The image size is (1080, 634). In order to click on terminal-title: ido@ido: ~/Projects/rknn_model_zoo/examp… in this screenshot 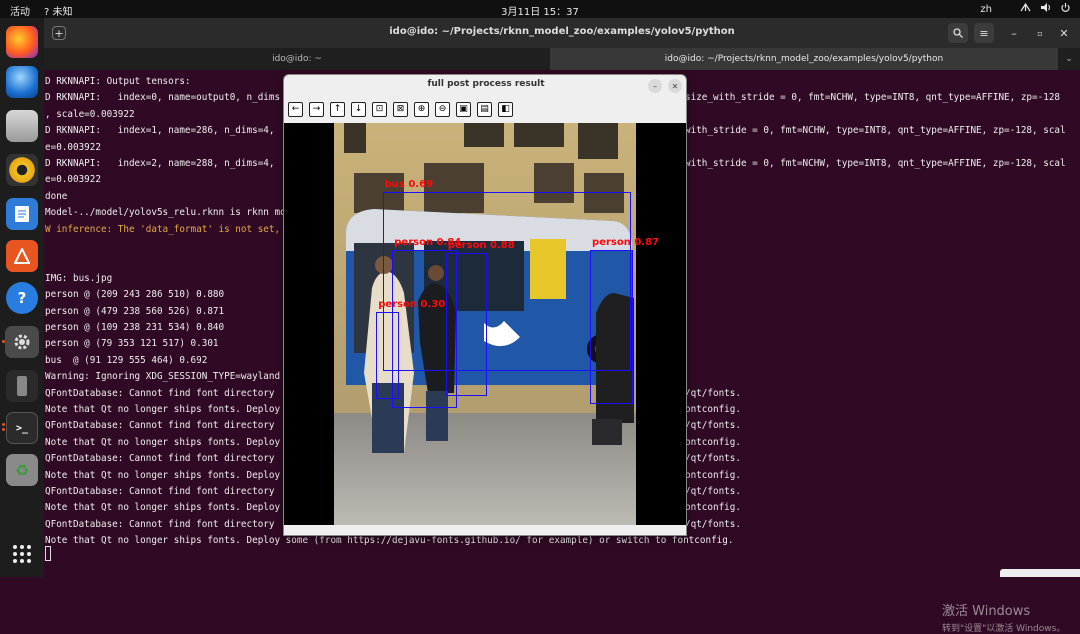, I will do `click(562, 31)`.